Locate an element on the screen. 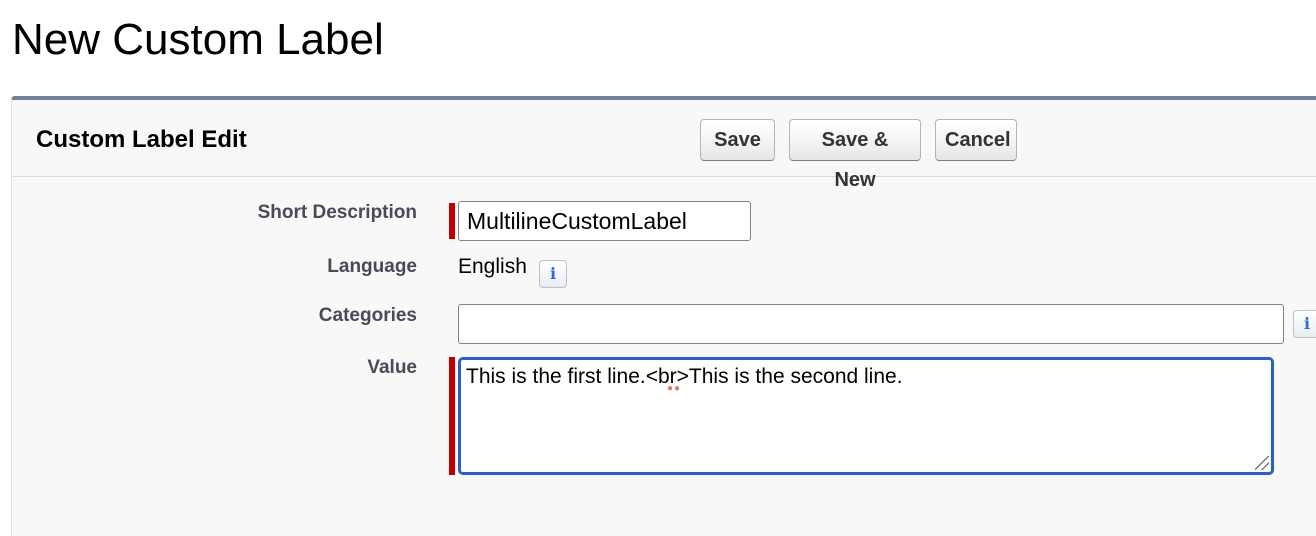 This screenshot has width=1316, height=536. language-value: English is located at coordinates (492, 266).